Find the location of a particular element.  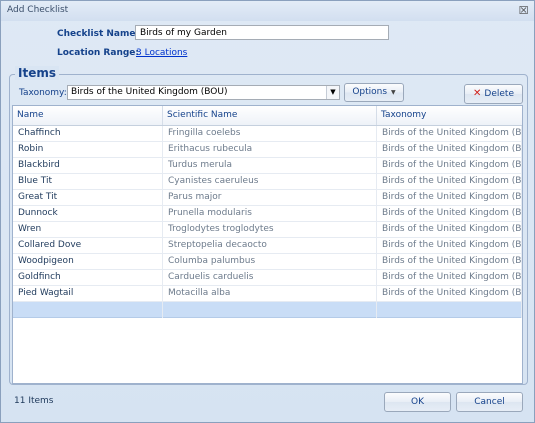

new-cell-scientific-name is located at coordinates (270, 310).